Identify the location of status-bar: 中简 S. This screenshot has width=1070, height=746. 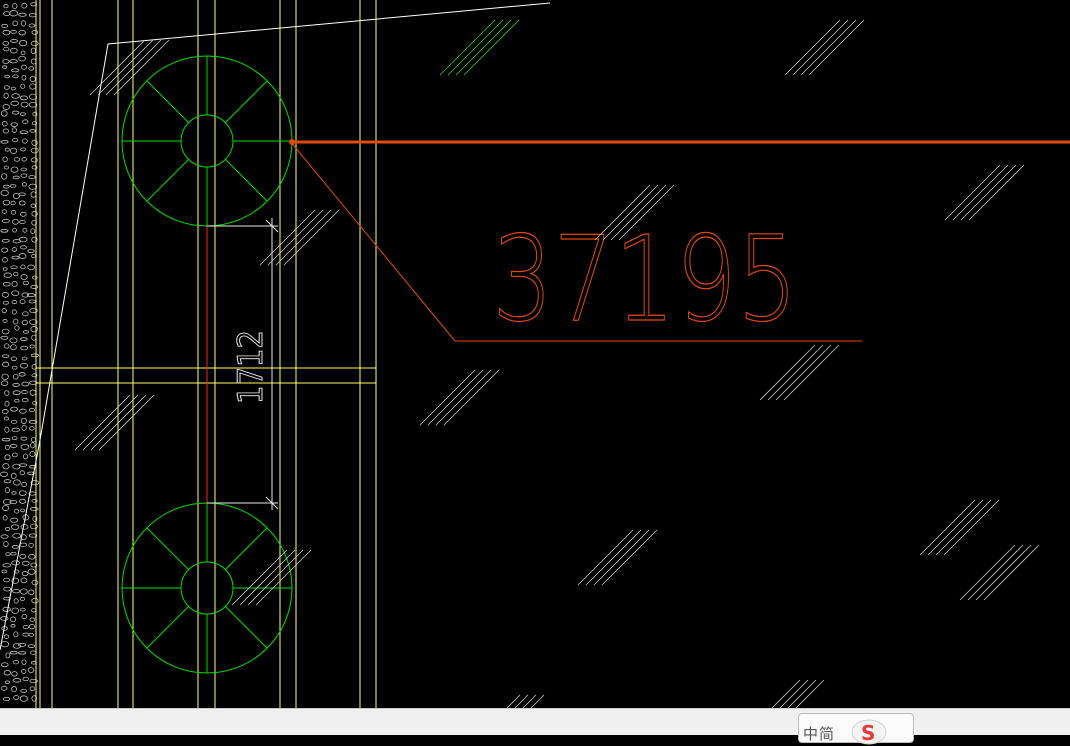
(535, 726).